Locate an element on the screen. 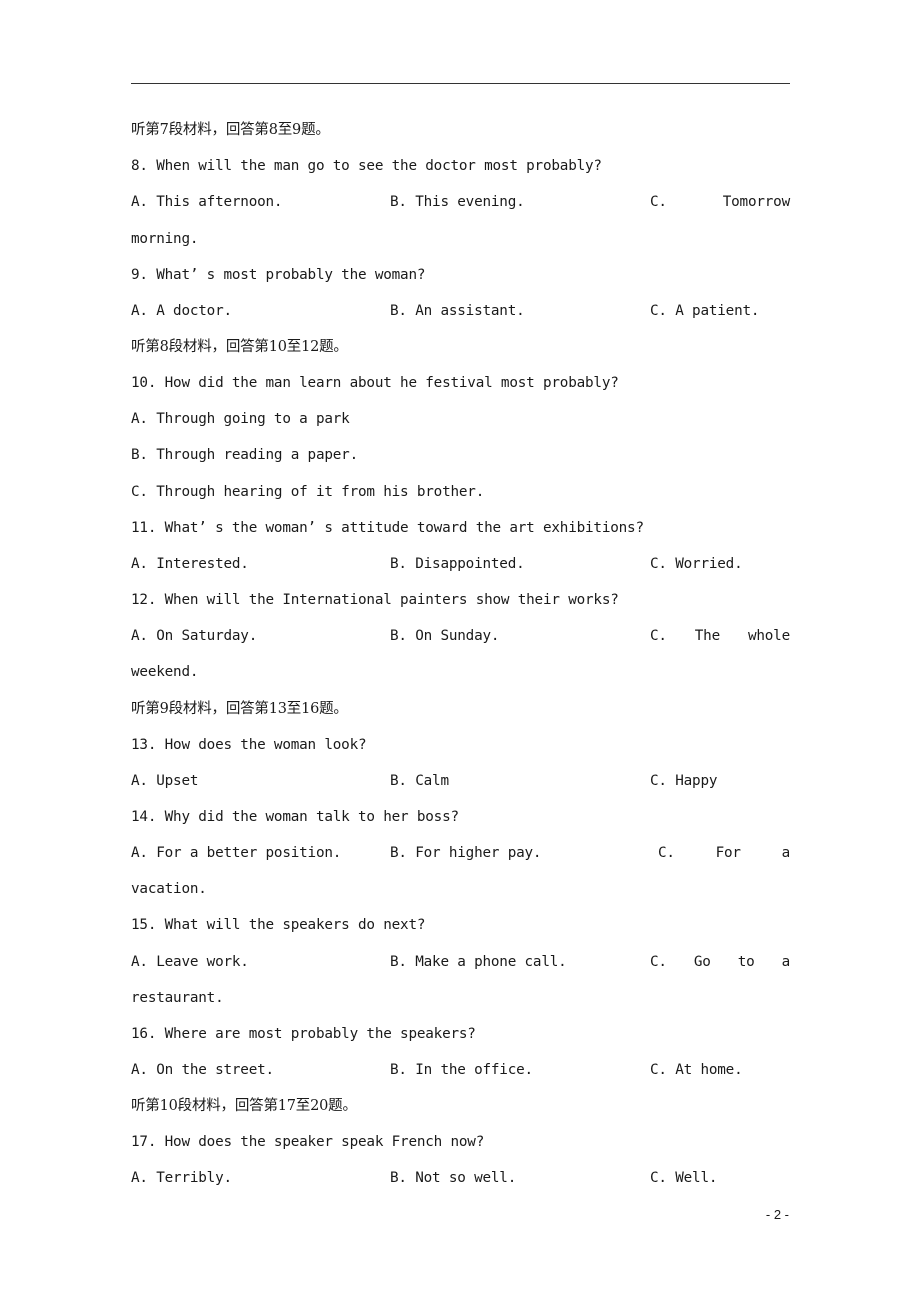 This screenshot has height=1302, width=920. option-b: B. Not so well. is located at coordinates (453, 1178).